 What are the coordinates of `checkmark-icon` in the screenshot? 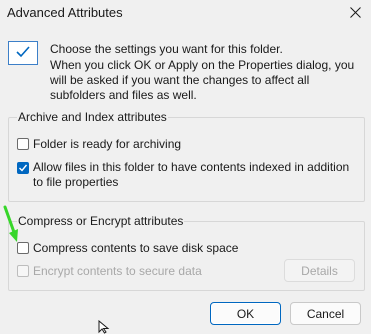 It's located at (23, 168).